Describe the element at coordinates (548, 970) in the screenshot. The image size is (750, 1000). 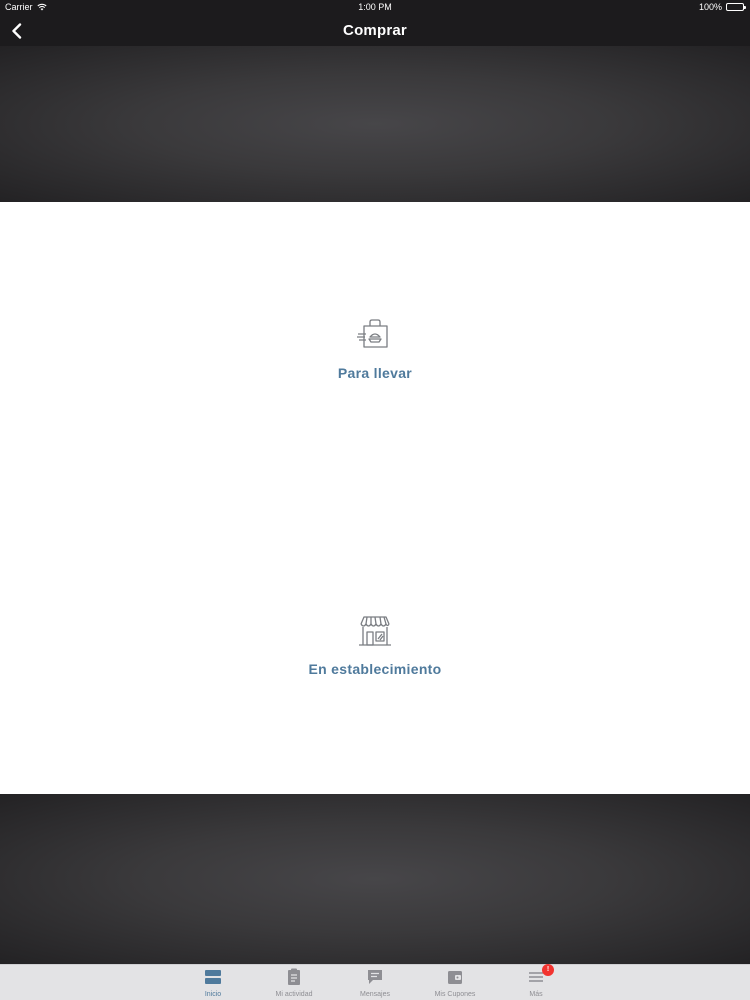
I see `notification-badge: !` at that location.